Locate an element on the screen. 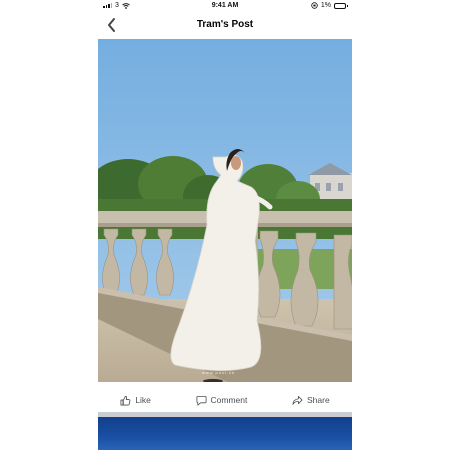 This screenshot has height=450, width=450. post-header: Tram's Post is located at coordinates (225, 25).